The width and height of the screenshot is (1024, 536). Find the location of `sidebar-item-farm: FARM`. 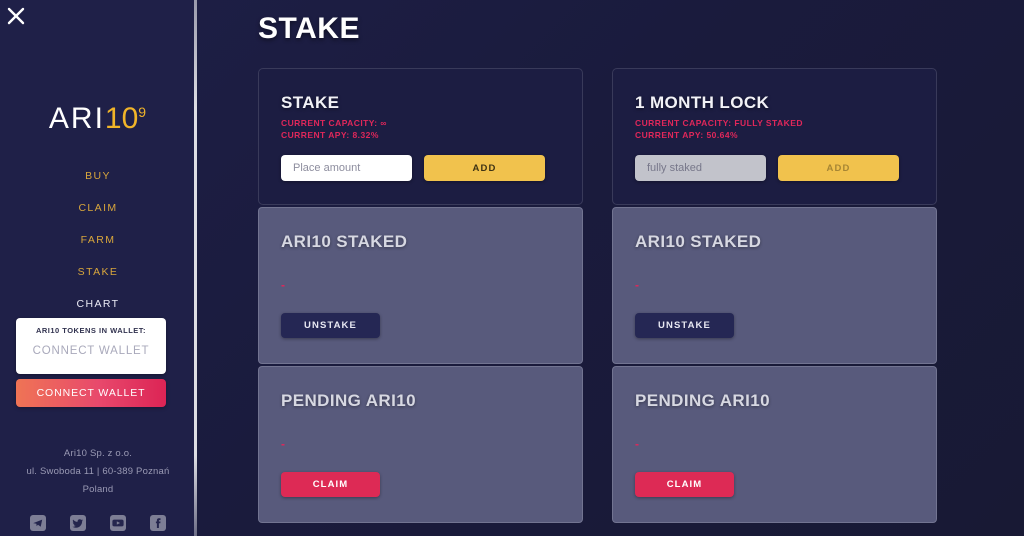

sidebar-item-farm: FARM is located at coordinates (98, 240).